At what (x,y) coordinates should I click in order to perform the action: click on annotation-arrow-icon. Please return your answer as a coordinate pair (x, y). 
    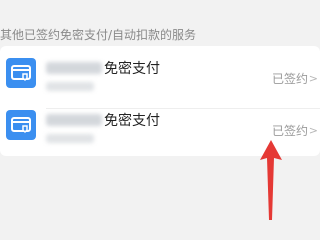
    Looking at the image, I should click on (271, 180).